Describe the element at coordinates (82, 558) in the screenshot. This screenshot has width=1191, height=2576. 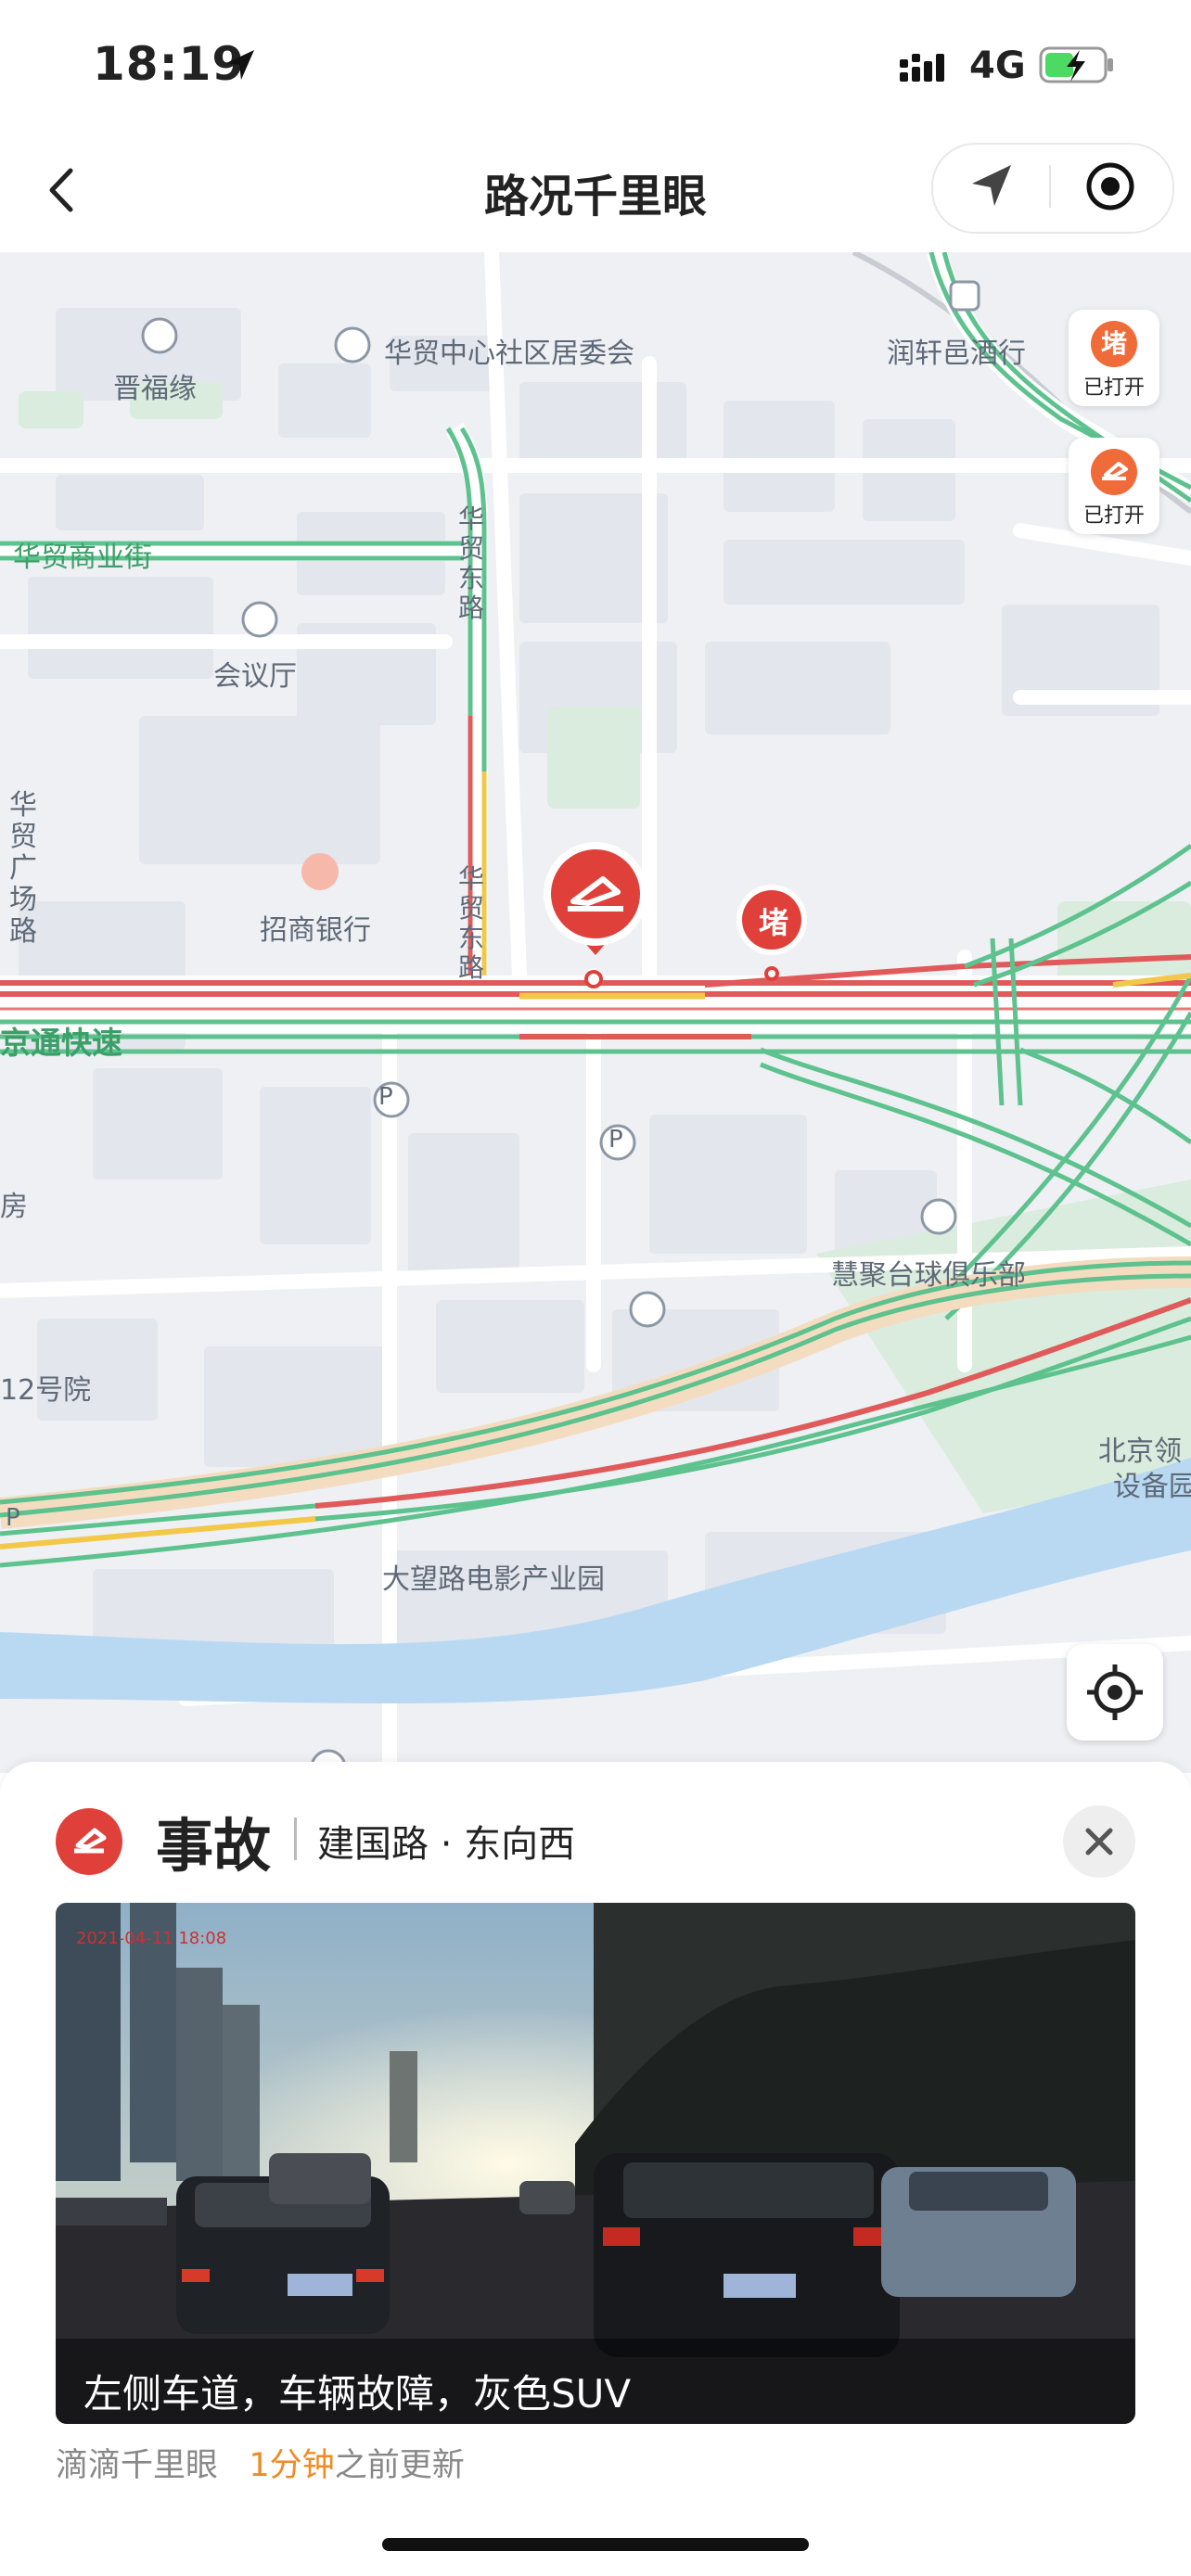
I see `map-label-huamao-street: 华贸商业街` at that location.